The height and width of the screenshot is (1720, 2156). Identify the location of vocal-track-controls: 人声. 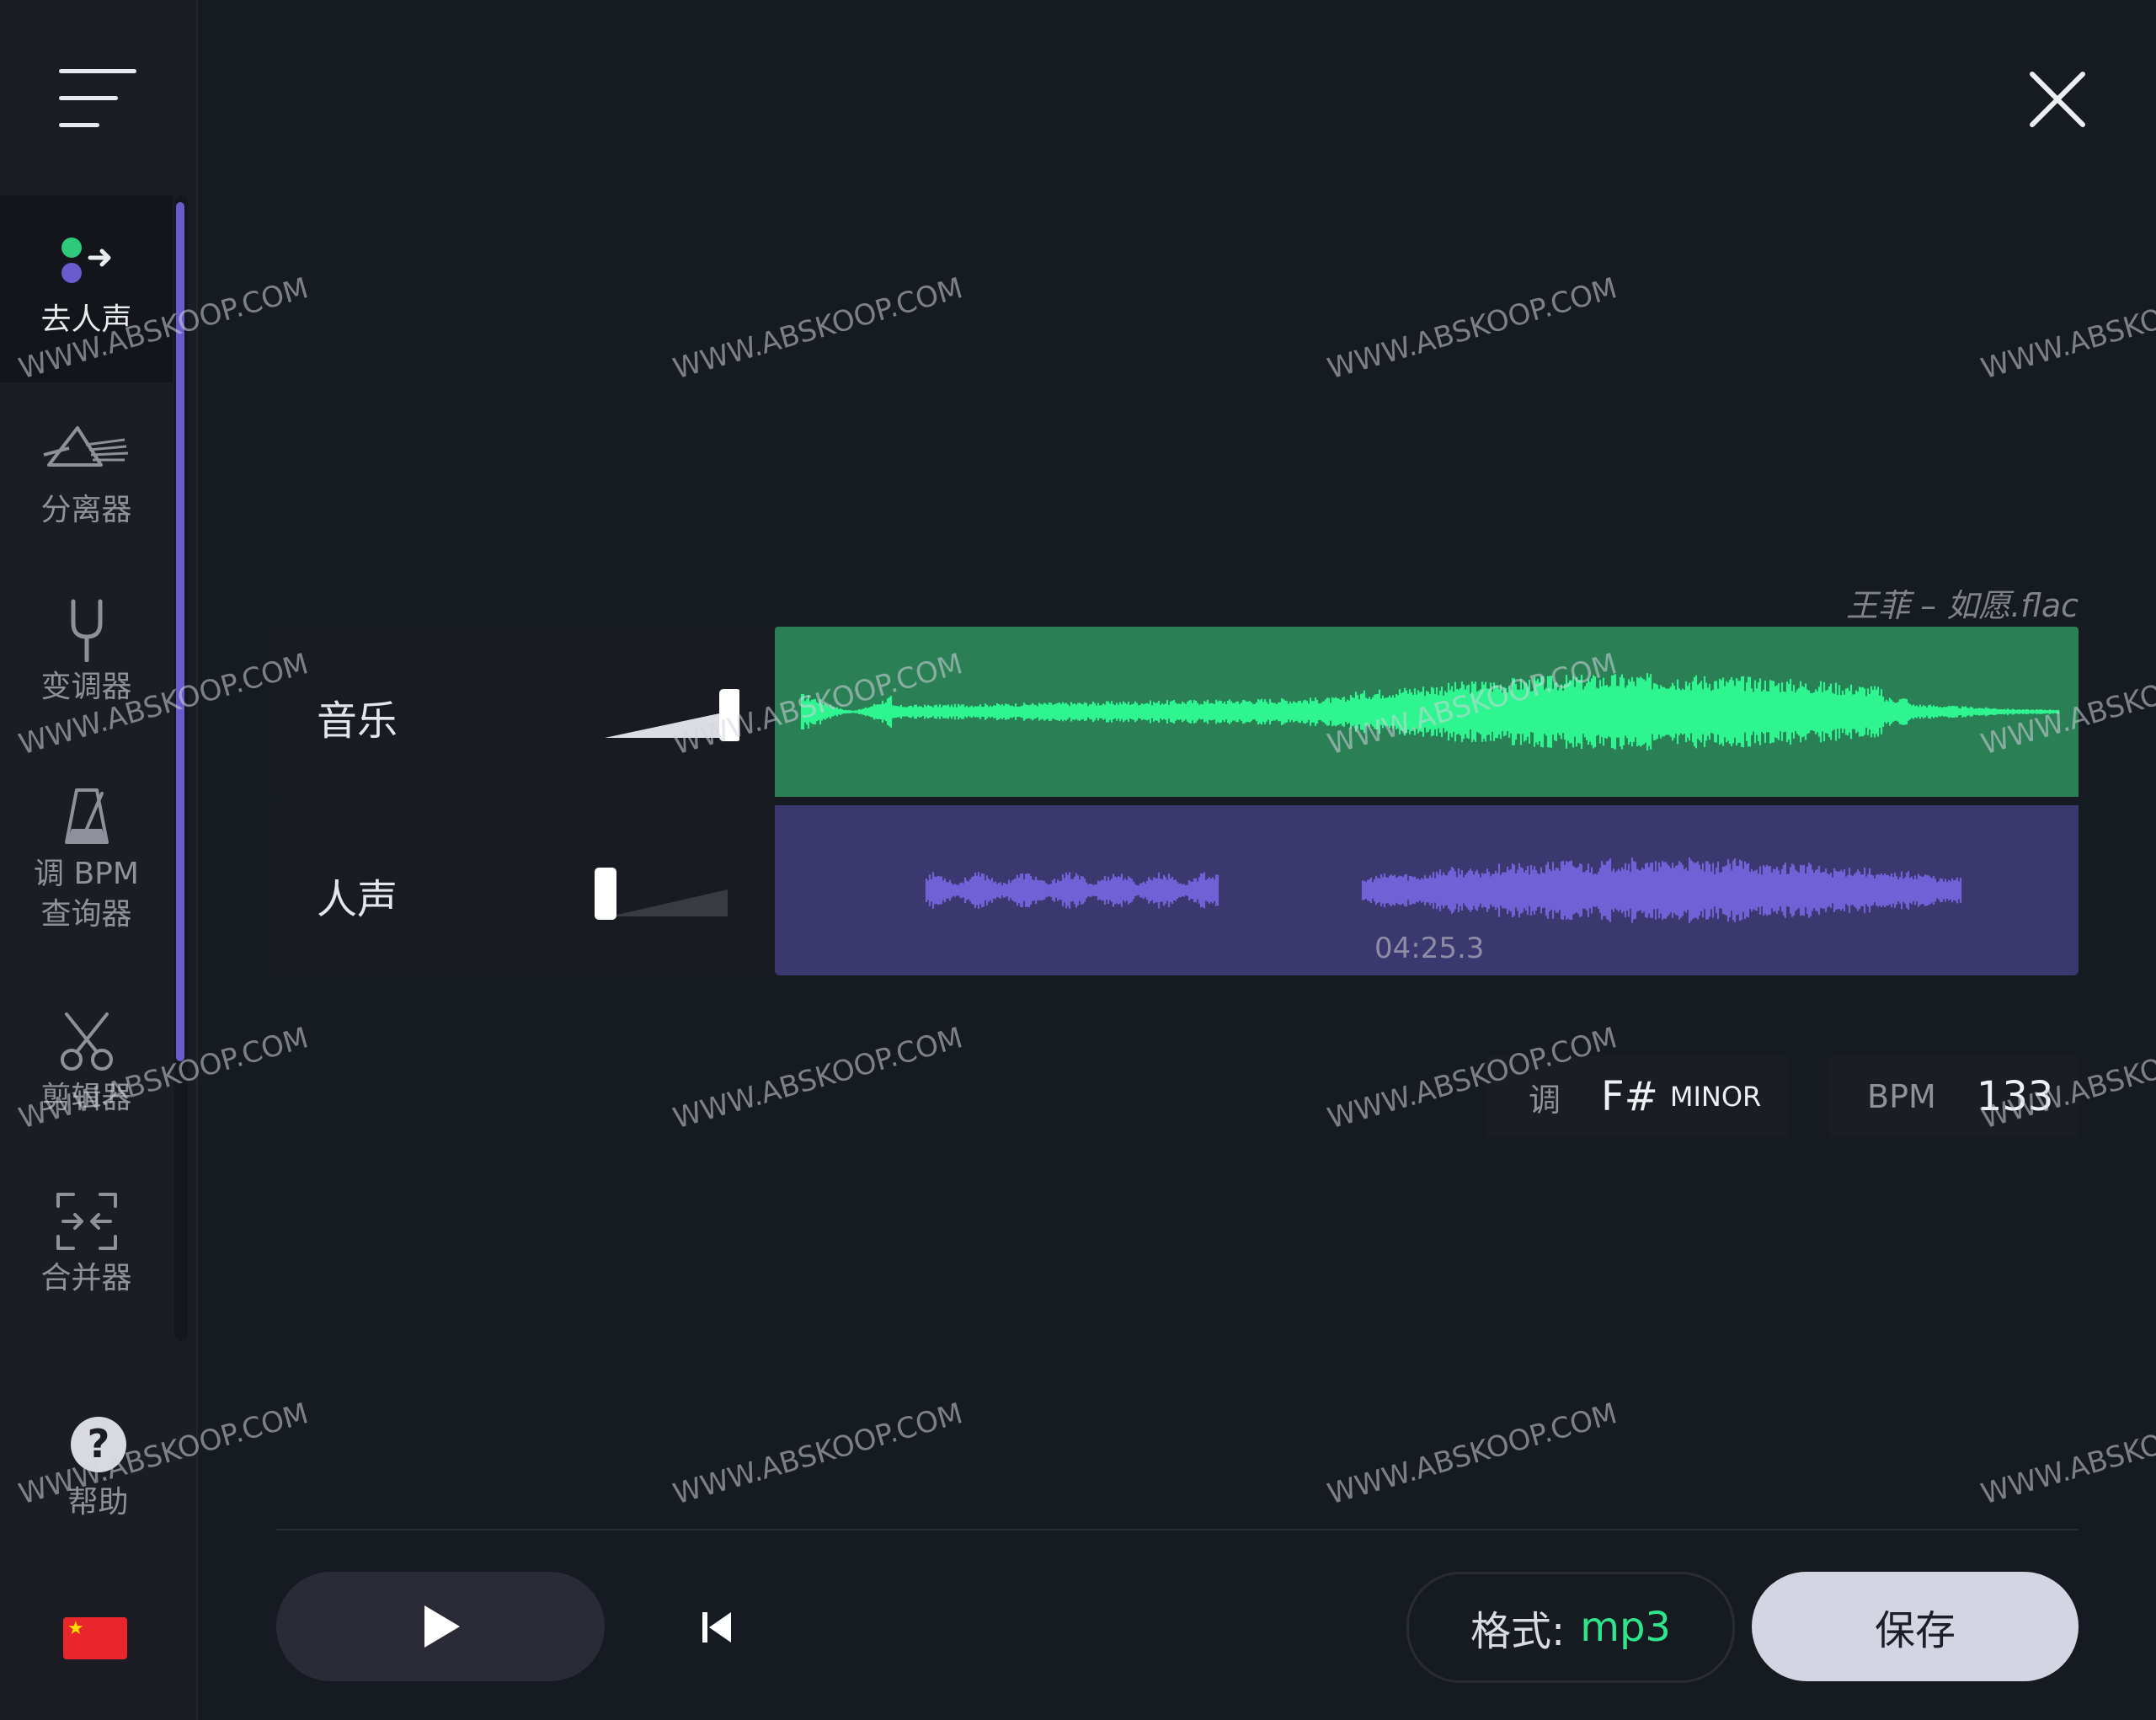
(525, 890).